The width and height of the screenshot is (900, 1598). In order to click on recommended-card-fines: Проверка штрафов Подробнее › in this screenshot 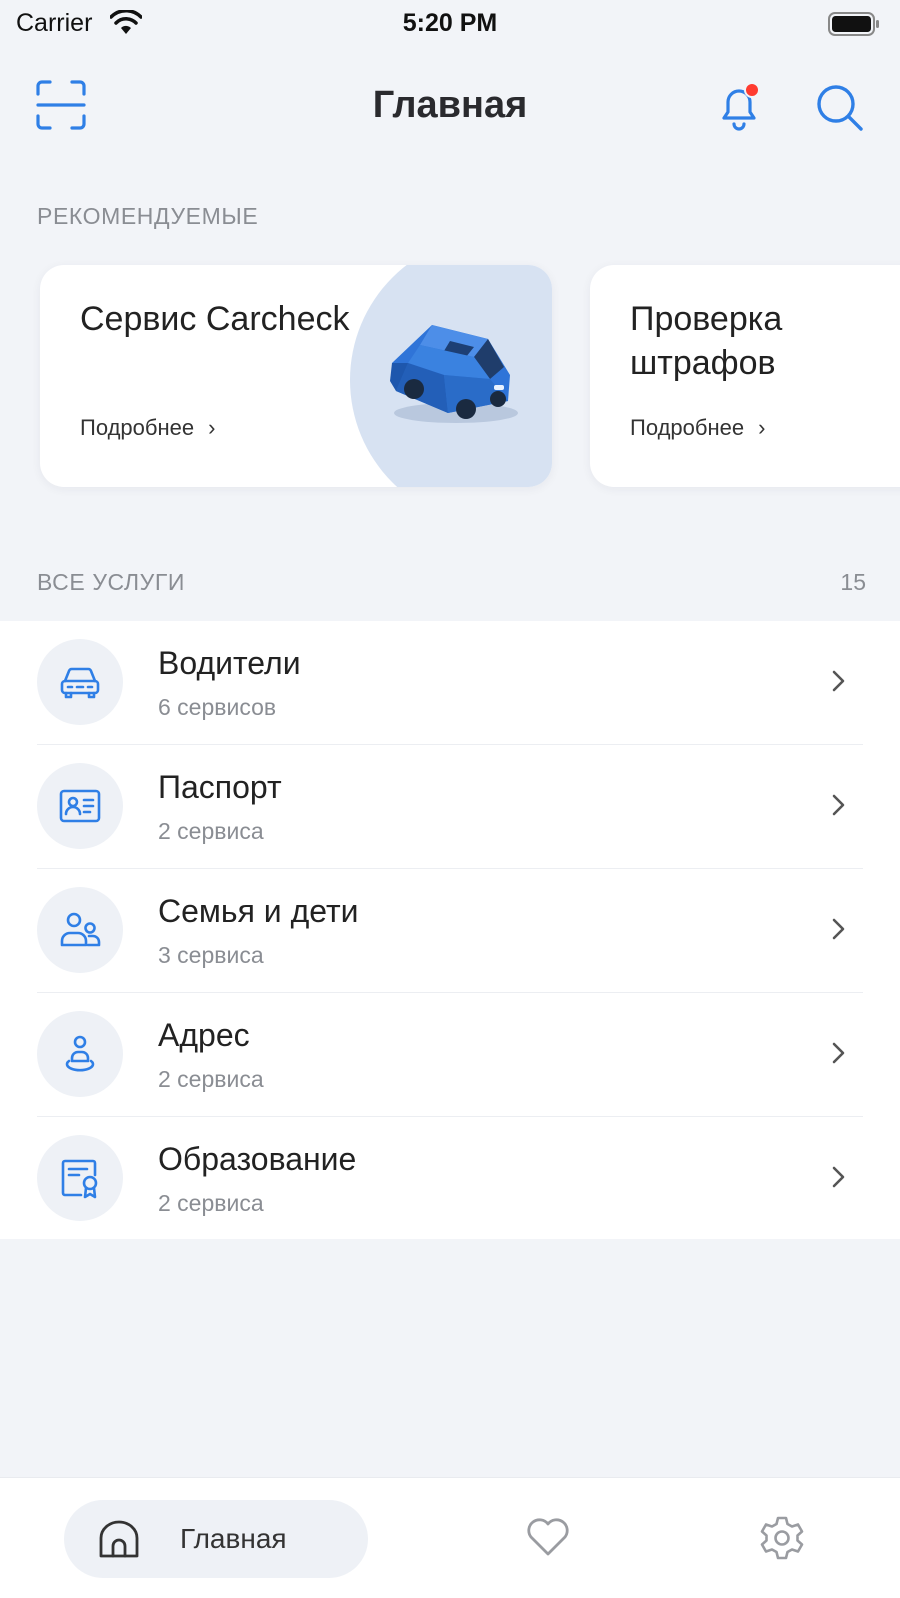, I will do `click(745, 376)`.